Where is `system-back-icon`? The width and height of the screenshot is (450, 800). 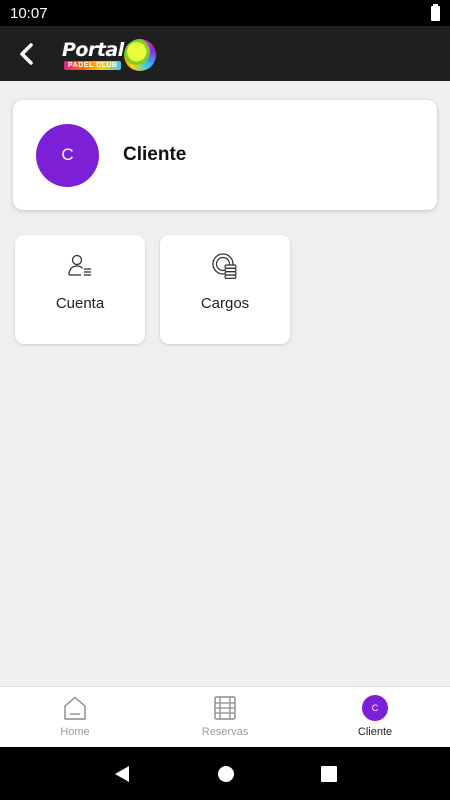
system-back-icon is located at coordinates (122, 774).